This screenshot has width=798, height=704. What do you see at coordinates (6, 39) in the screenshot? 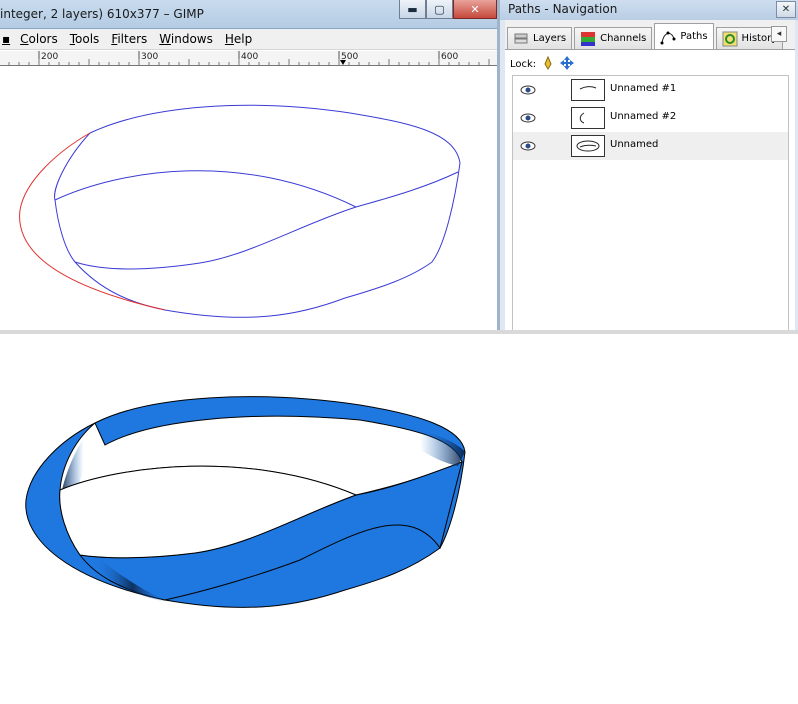
I see `menu-overflow-marker: ▪` at bounding box center [6, 39].